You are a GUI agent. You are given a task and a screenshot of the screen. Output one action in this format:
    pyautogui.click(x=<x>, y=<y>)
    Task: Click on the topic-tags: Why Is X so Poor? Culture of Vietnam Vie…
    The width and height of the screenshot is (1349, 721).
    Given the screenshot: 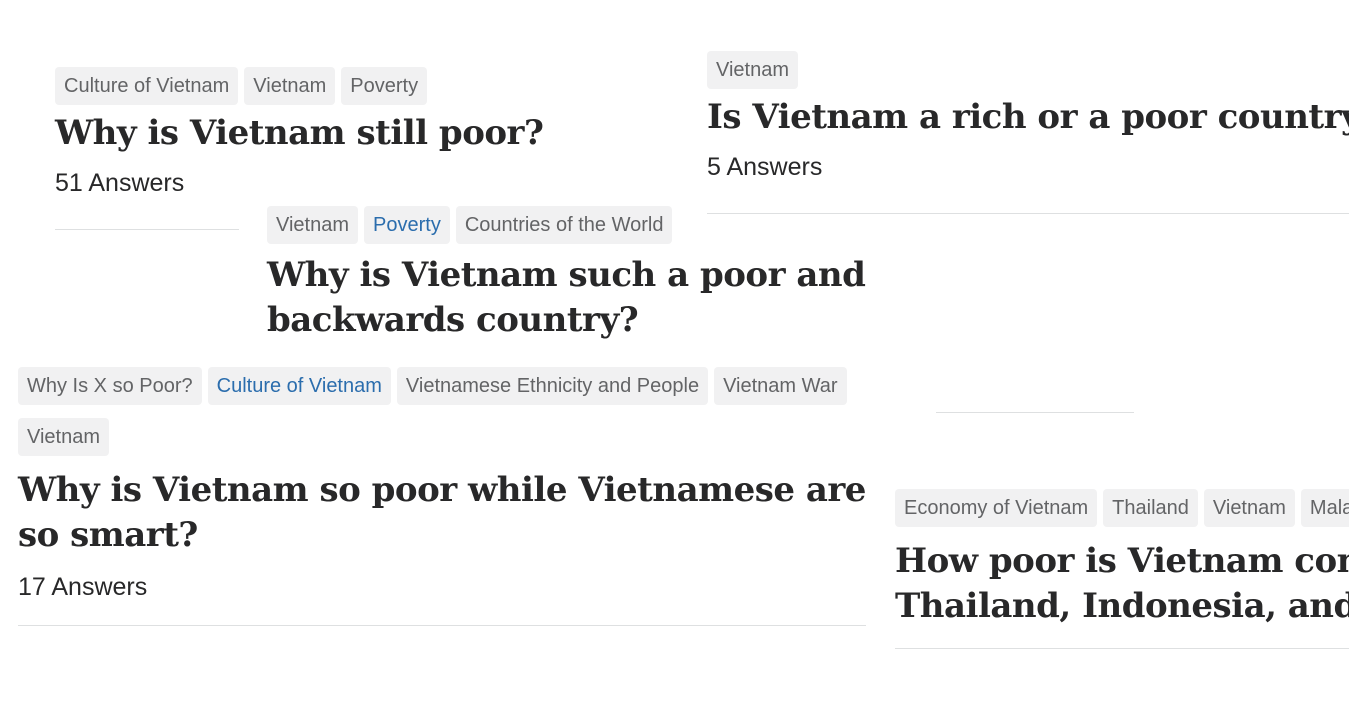 What is the action you would take?
    pyautogui.click(x=443, y=411)
    